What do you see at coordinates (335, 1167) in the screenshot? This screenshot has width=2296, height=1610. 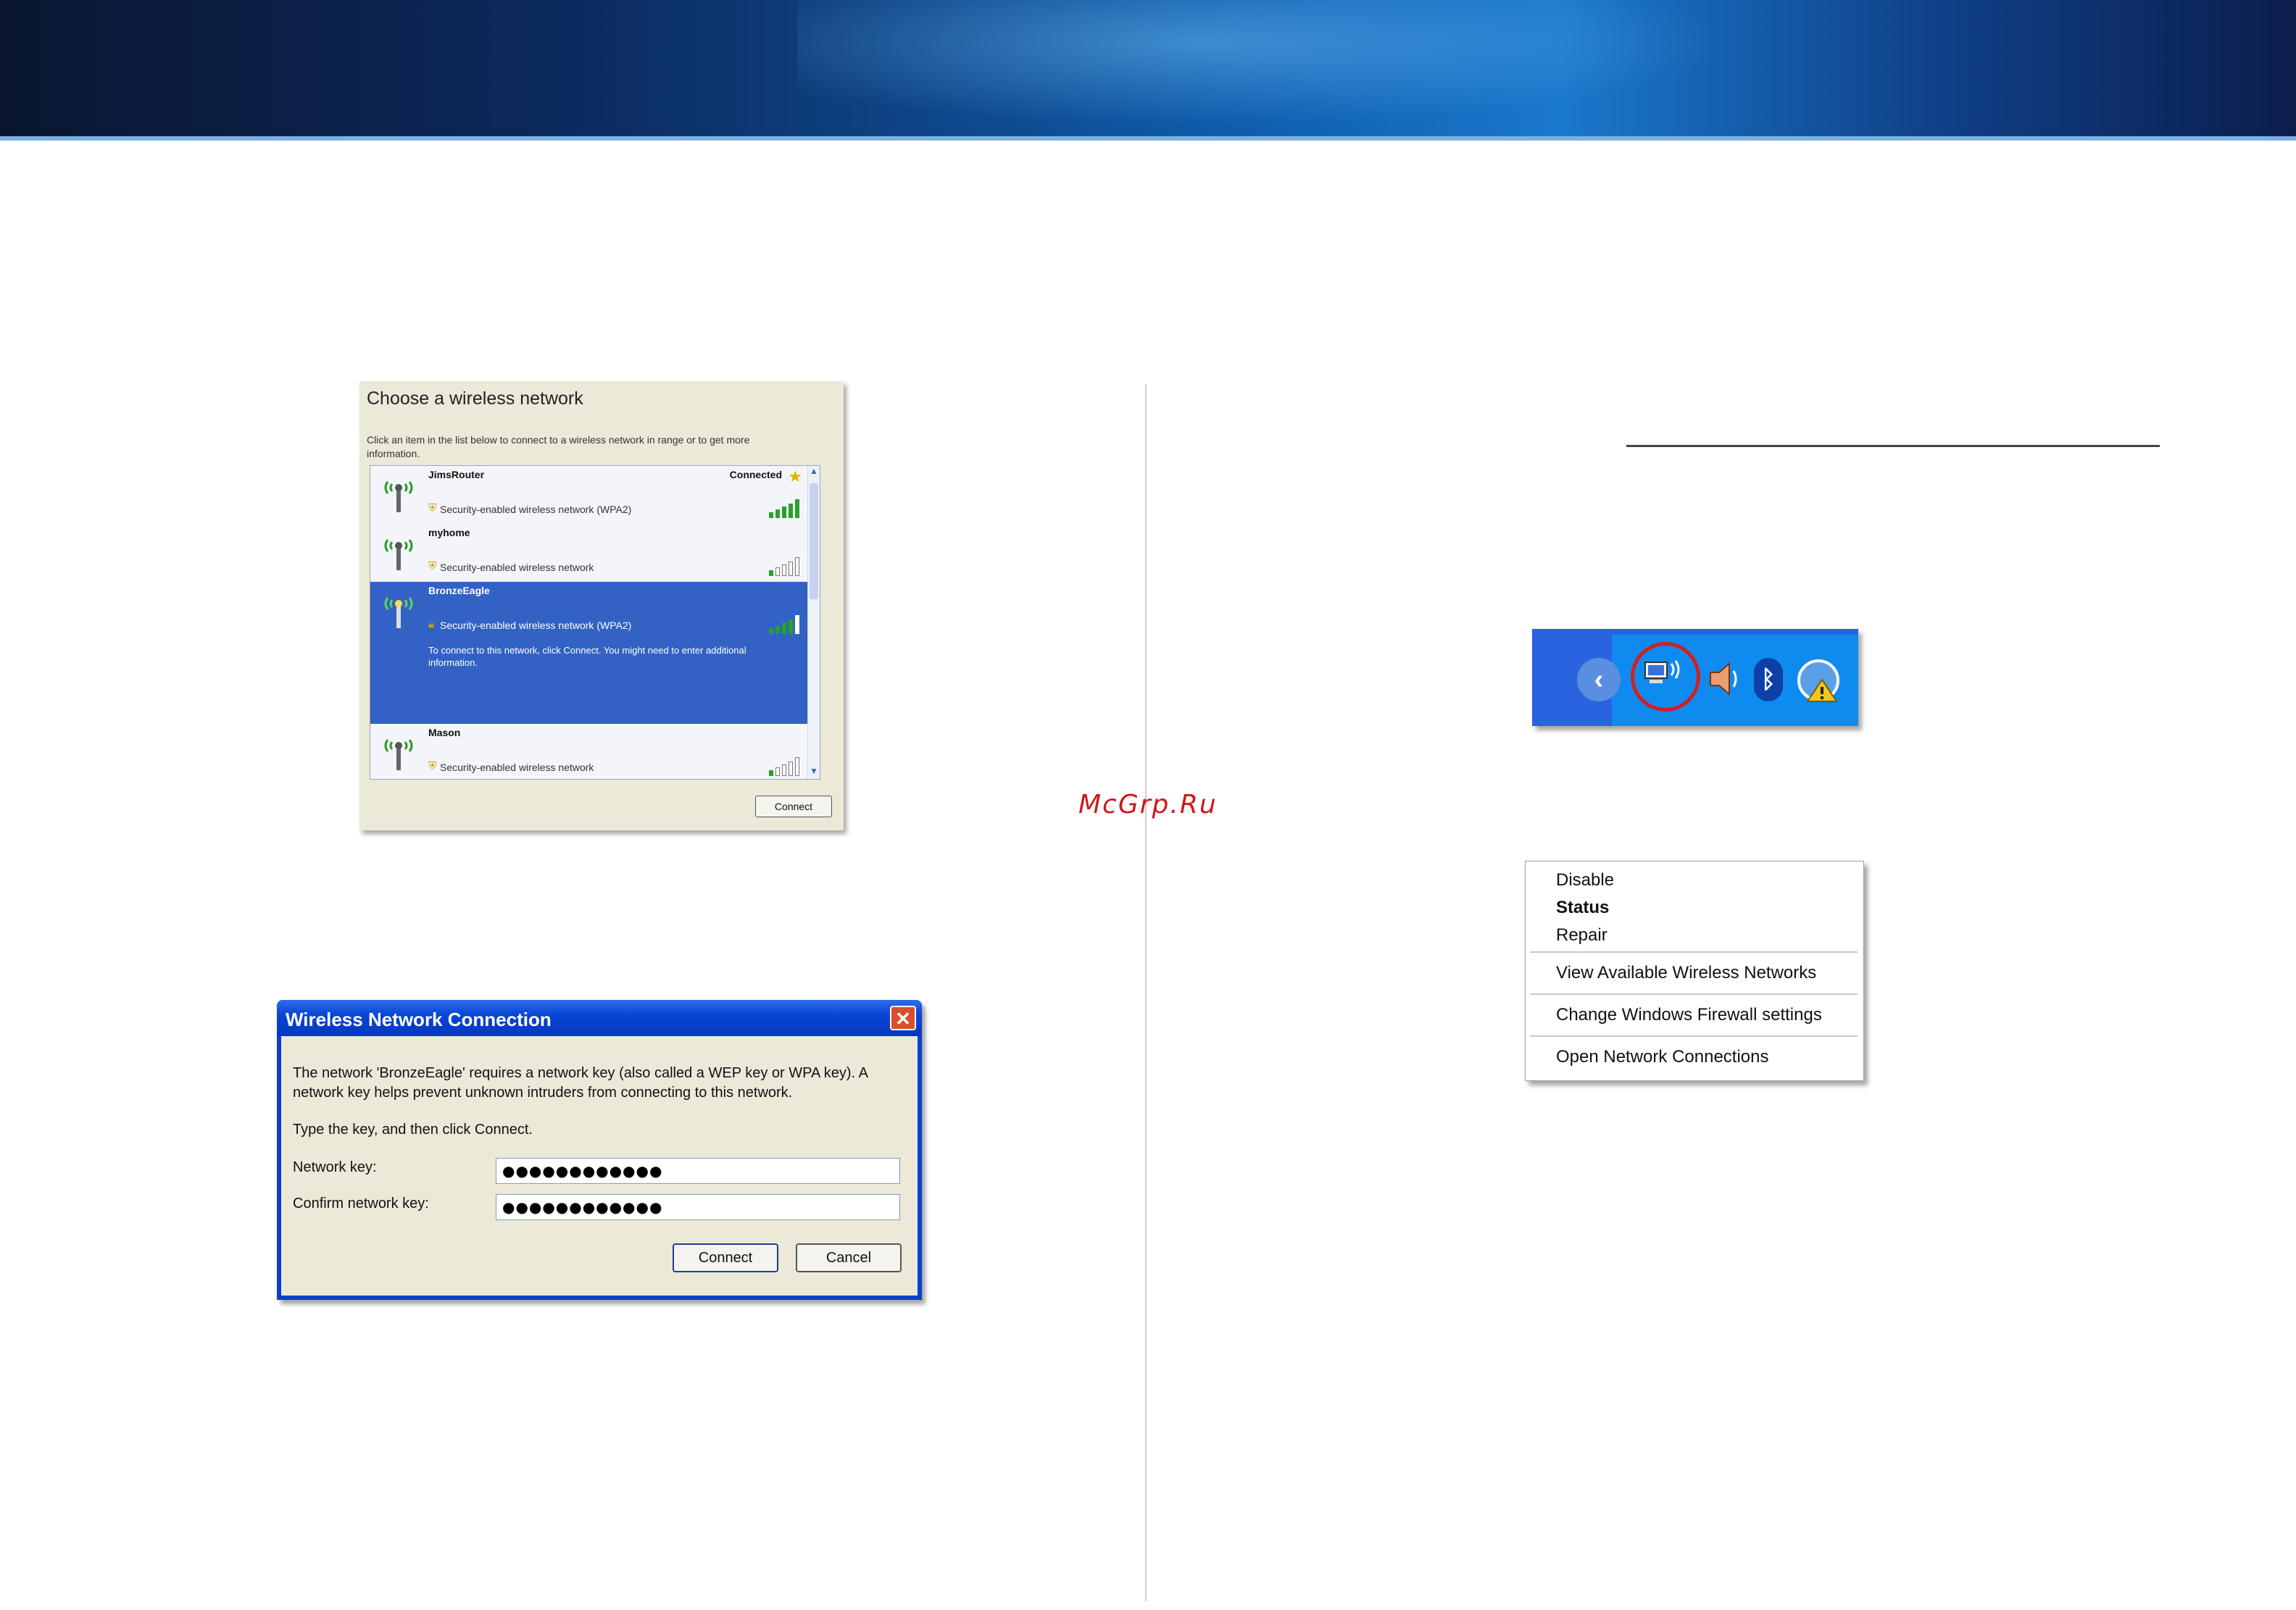 I see `network-key-label: Network key:` at bounding box center [335, 1167].